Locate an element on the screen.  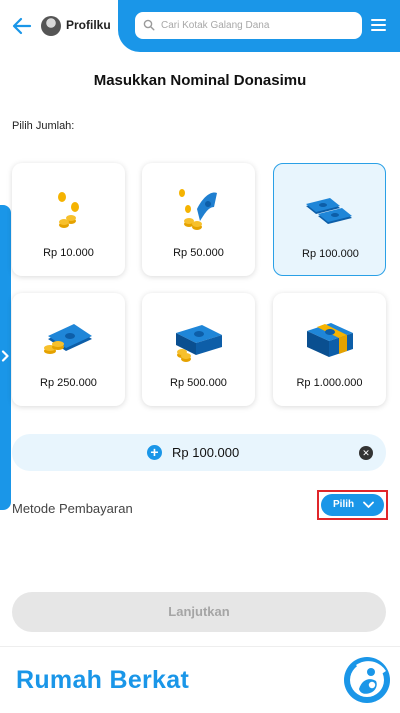
custom-amount-field: + Rp 100.000 ✕ is located at coordinates (199, 452).